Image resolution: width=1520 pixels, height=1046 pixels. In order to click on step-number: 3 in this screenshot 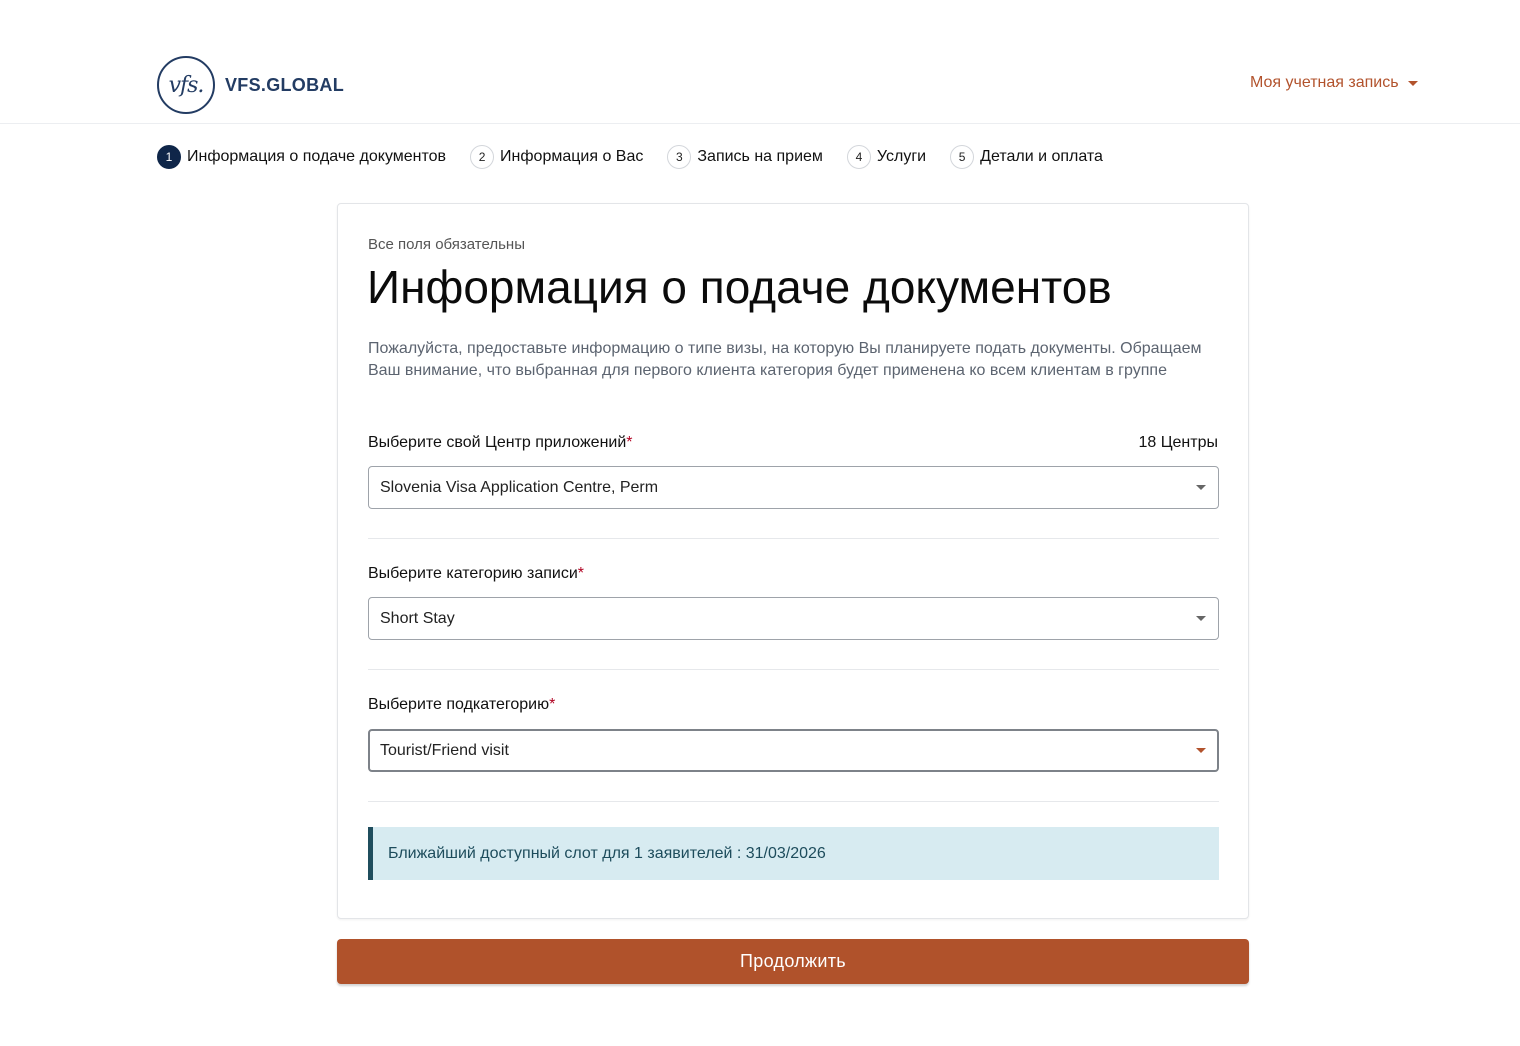, I will do `click(679, 157)`.